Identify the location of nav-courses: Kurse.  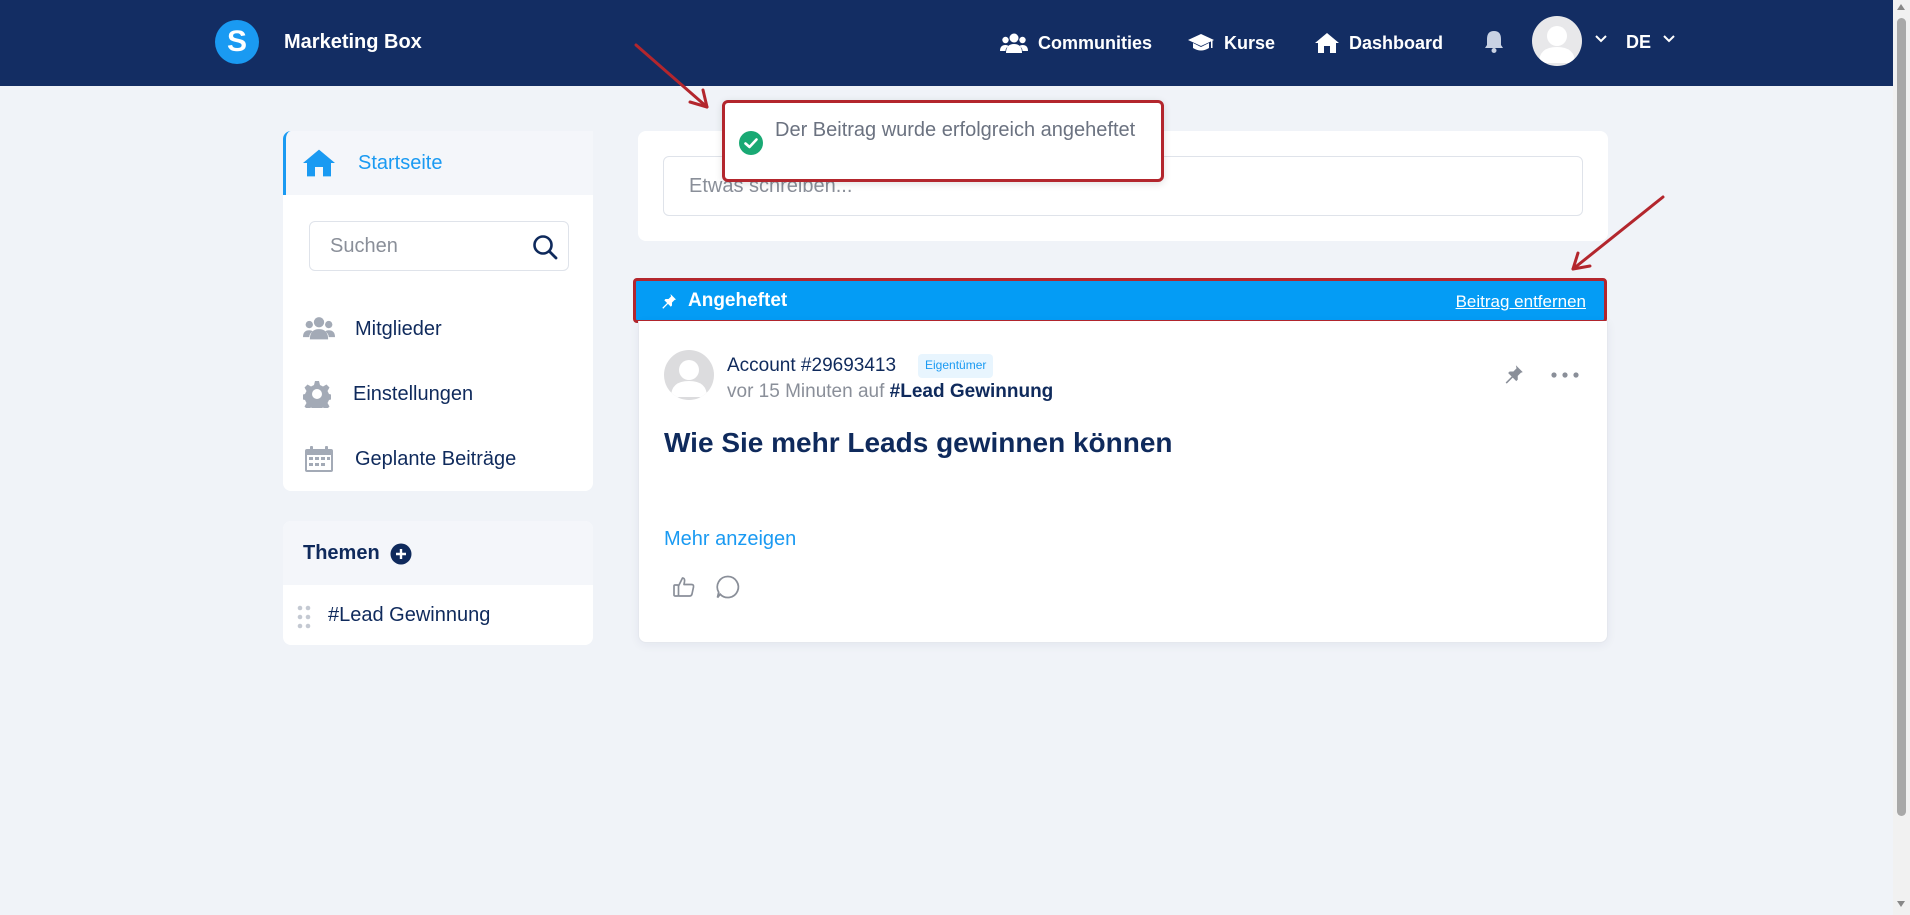
(1231, 43).